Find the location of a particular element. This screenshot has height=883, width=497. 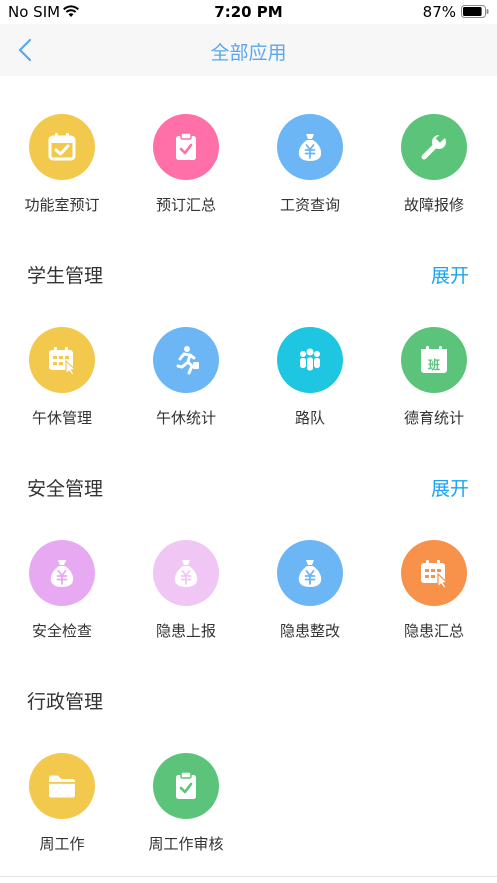

calendar-check-icon is located at coordinates (62, 147).